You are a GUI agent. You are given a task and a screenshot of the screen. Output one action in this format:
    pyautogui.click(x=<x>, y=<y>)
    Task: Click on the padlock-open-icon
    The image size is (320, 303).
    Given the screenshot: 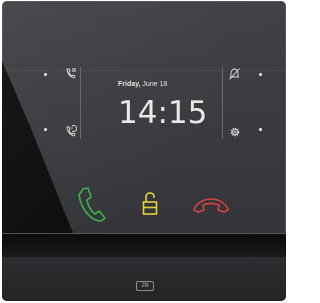 What is the action you would take?
    pyautogui.click(x=150, y=203)
    